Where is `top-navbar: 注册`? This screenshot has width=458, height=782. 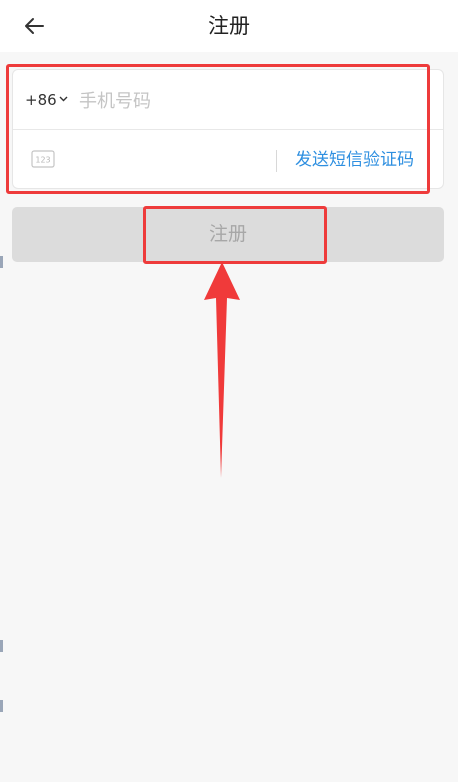
top-navbar: 注册 is located at coordinates (229, 26).